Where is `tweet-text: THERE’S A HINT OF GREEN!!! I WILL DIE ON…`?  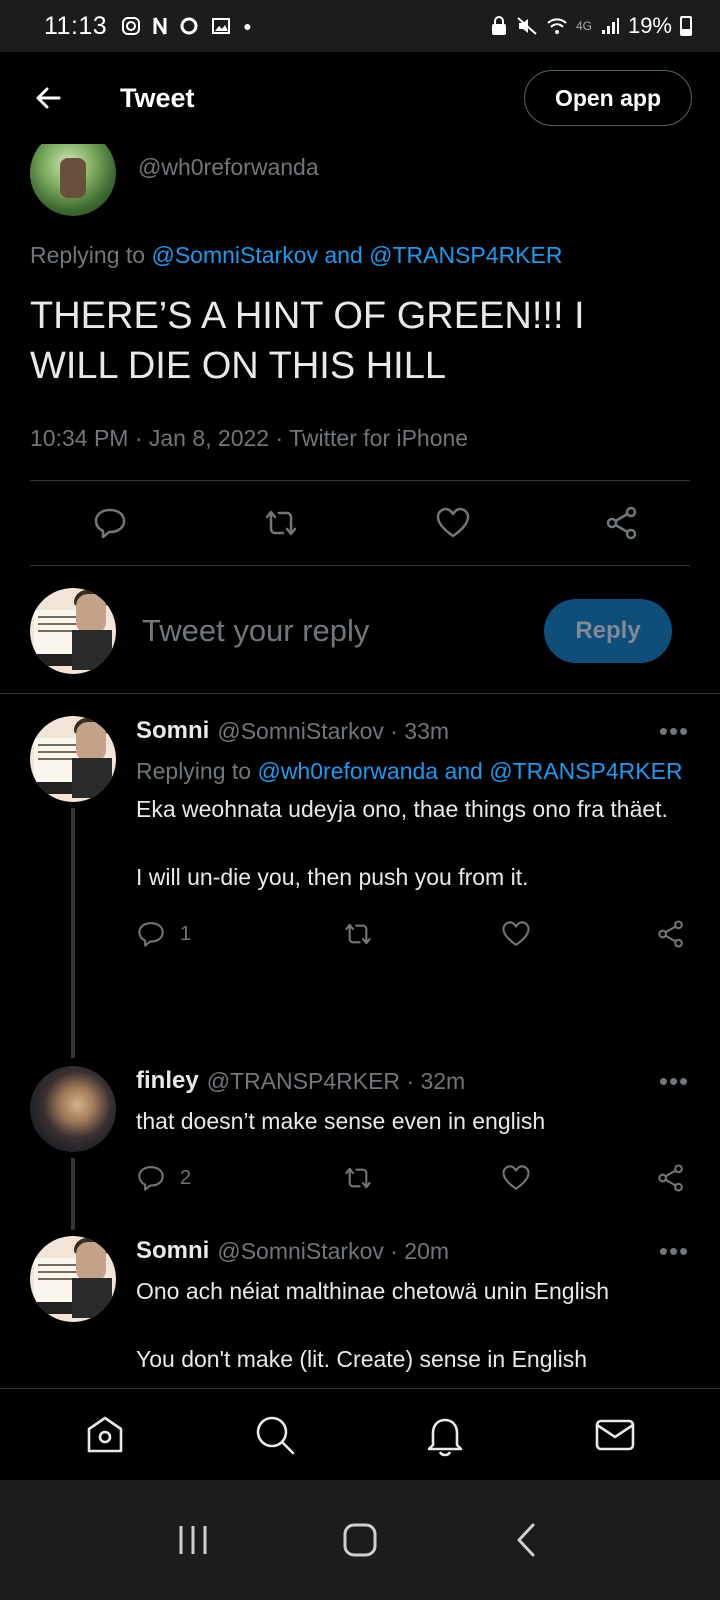
tweet-text: THERE’S A HINT OF GREEN!!! I WILL DIE ON… is located at coordinates (307, 341).